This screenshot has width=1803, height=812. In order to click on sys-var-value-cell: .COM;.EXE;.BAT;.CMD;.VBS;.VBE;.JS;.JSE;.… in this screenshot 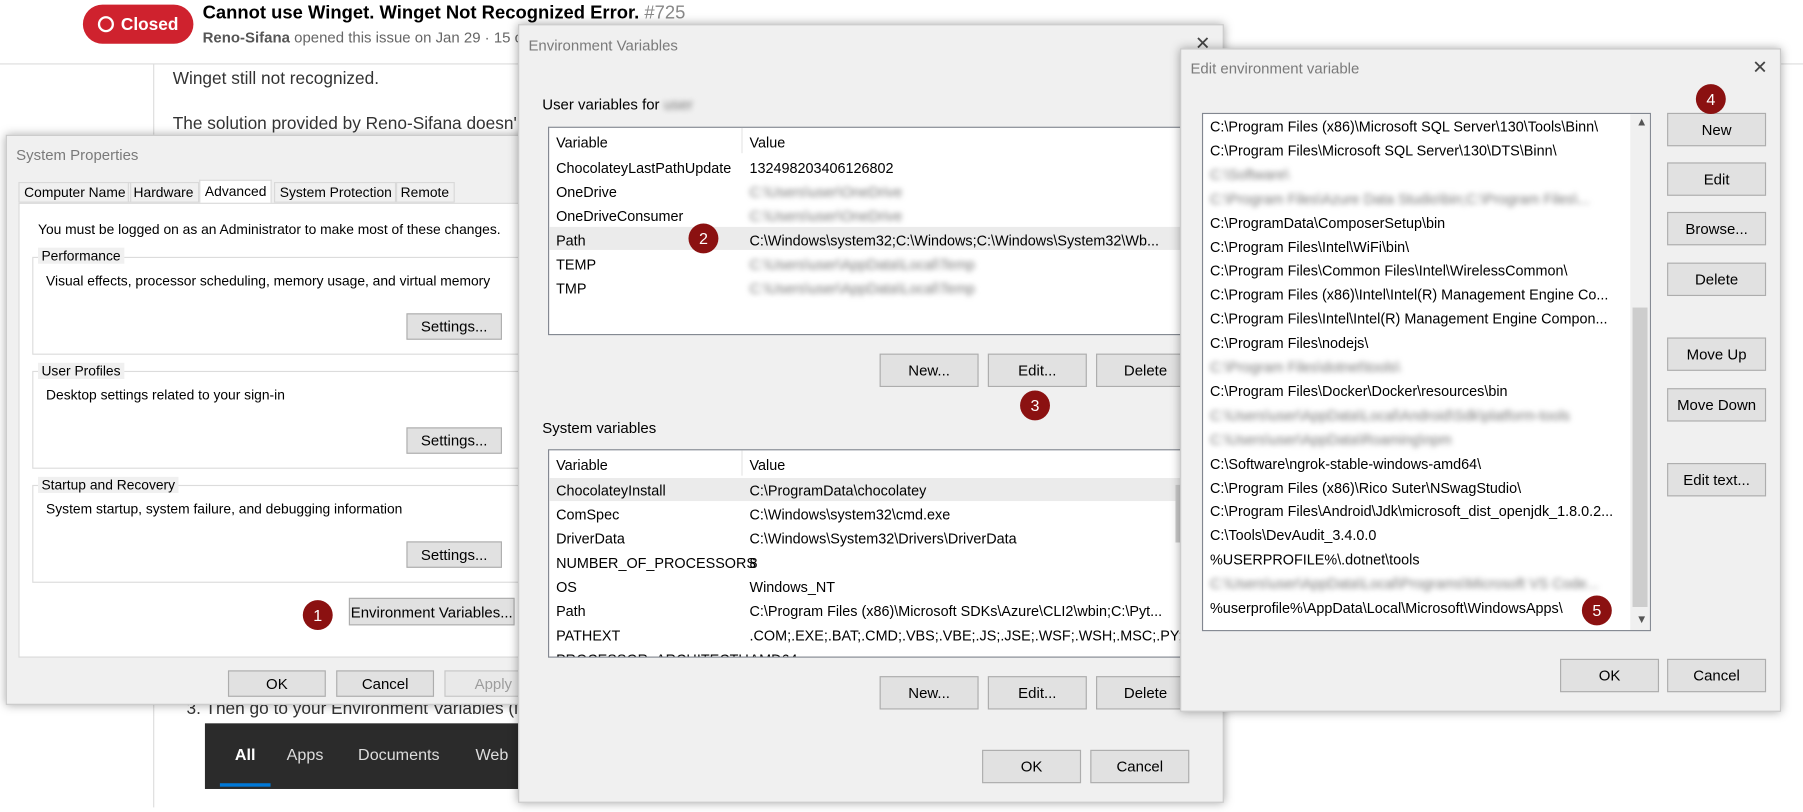, I will do `click(970, 636)`.